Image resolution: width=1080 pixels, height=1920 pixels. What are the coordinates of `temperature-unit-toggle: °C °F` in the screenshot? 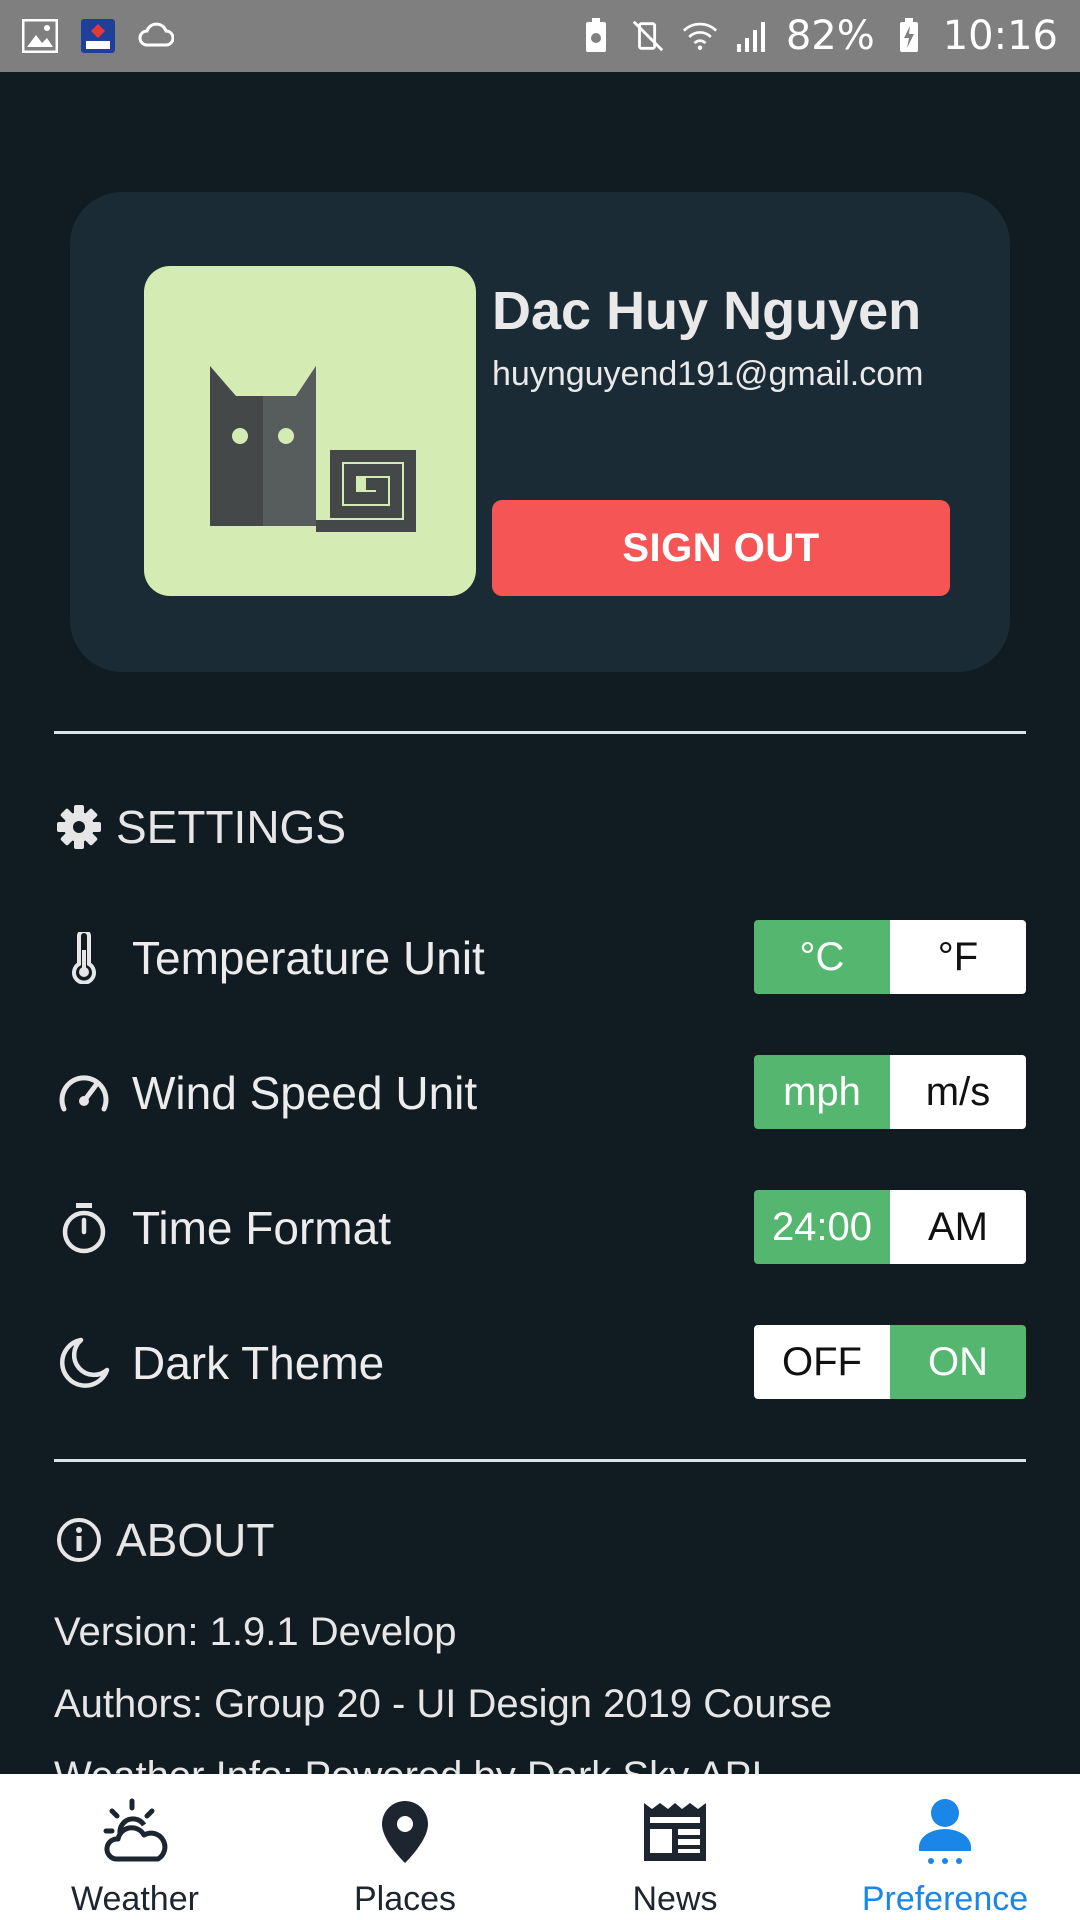 It's located at (890, 957).